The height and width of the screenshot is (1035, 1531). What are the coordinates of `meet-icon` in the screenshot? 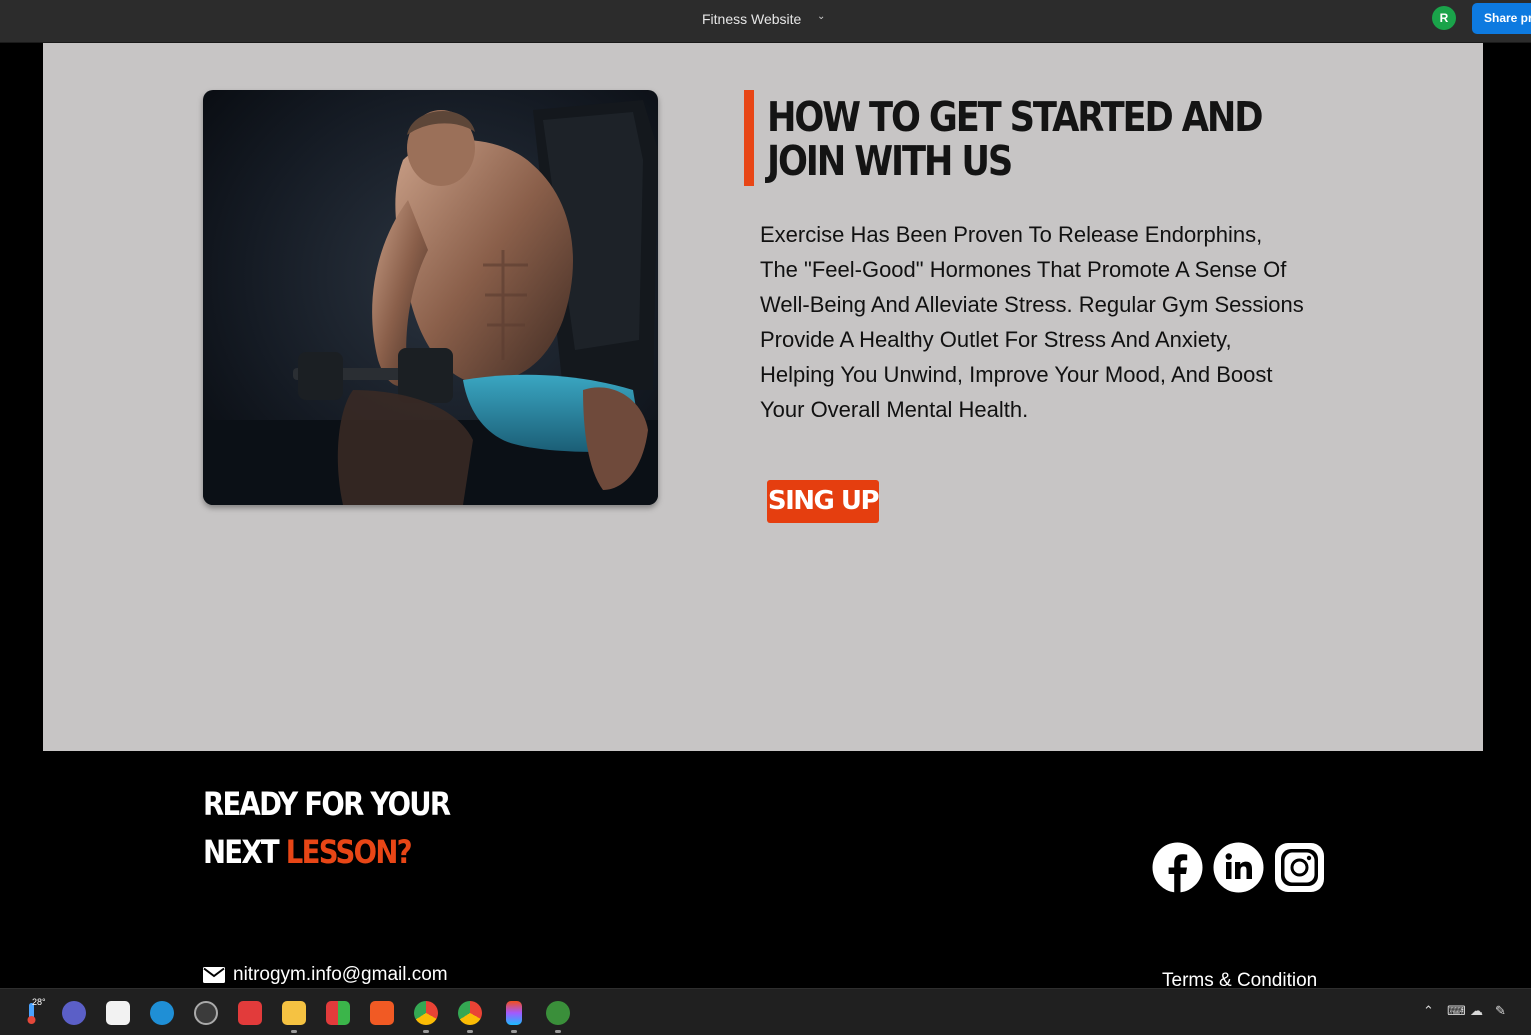 It's located at (74, 1013).